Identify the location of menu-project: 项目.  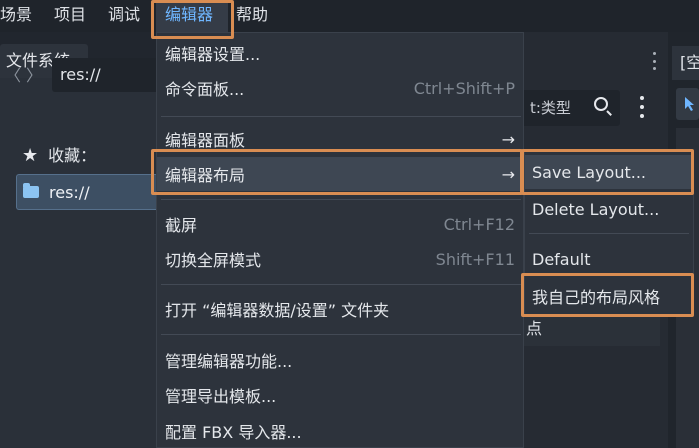
(70, 16).